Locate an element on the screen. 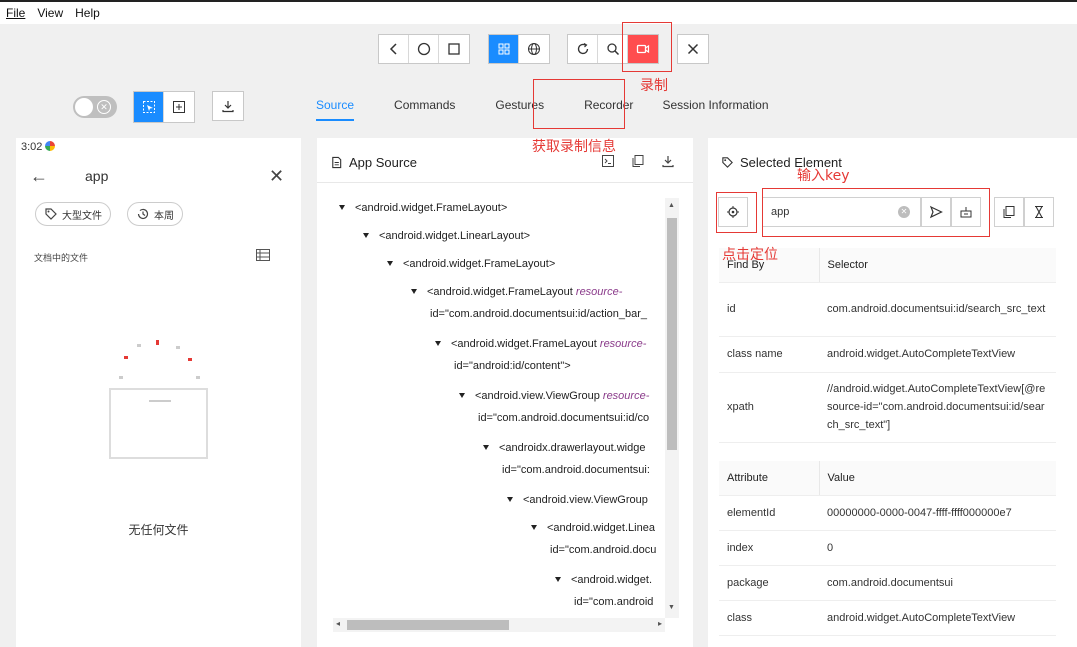 The width and height of the screenshot is (1077, 647). tab-session-information: Session Information is located at coordinates (715, 99).